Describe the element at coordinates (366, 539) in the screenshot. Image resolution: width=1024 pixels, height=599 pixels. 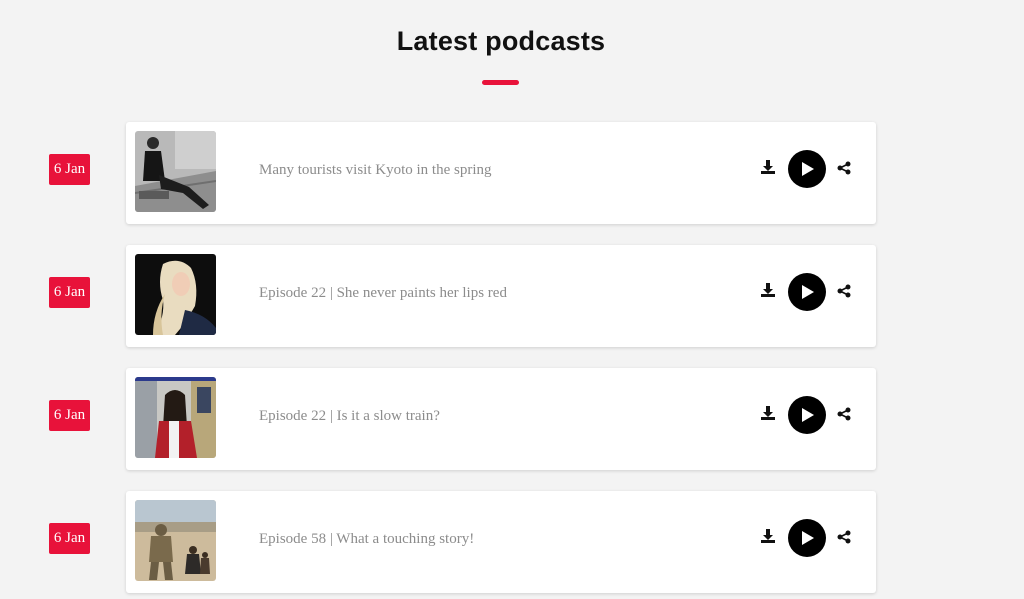
I see `episode-title: Episode 58 | What a touching story!` at that location.